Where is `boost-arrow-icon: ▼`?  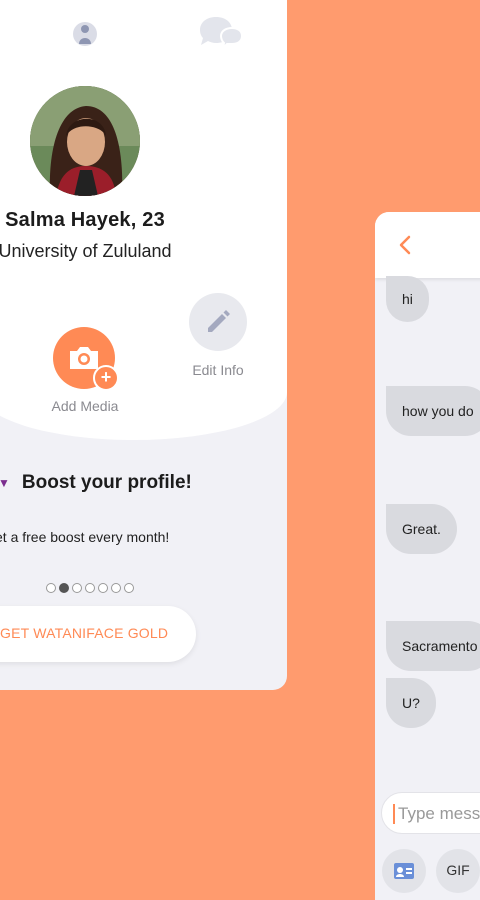
boost-arrow-icon: ▼ is located at coordinates (5, 482).